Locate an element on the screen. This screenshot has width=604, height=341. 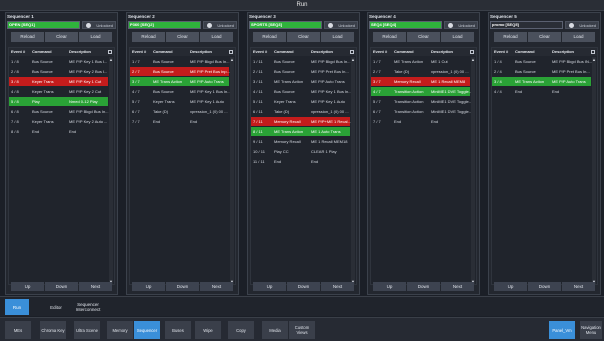
table-row: 5 / 11 Keyer Trans ME P/P Key 1 Auto is located at coordinates (300, 101).